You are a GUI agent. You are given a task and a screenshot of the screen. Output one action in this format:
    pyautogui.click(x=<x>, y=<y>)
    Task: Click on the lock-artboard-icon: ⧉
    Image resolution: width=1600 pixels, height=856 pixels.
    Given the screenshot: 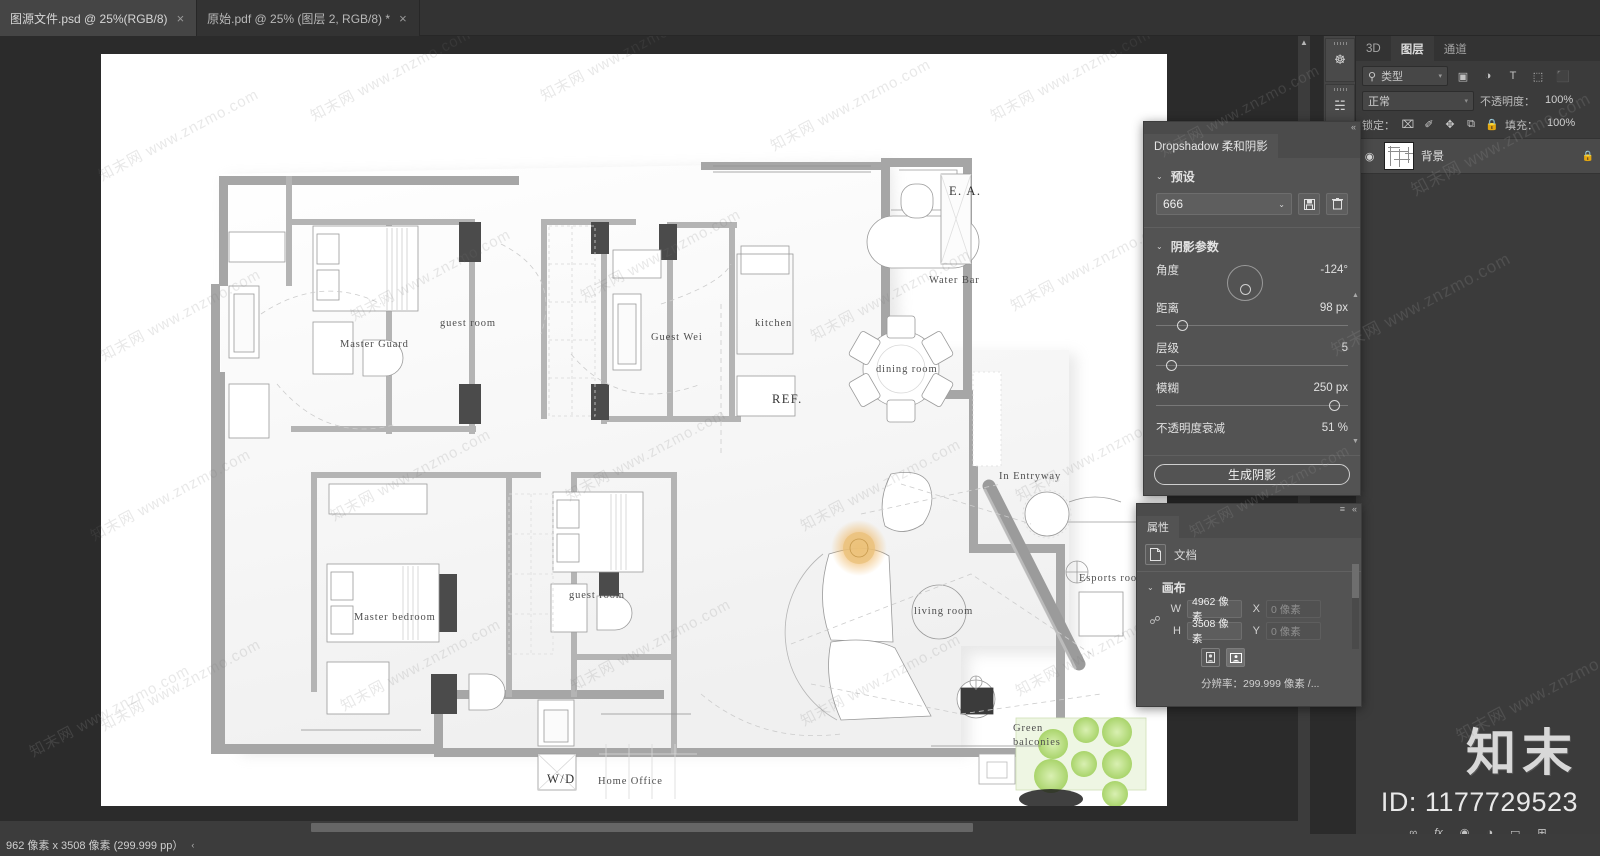 What is the action you would take?
    pyautogui.click(x=1471, y=125)
    